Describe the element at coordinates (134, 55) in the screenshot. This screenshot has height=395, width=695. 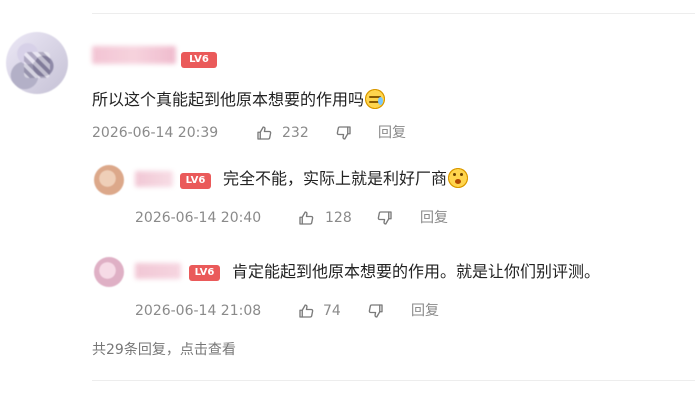
I see `main-commenter-name-blurred` at that location.